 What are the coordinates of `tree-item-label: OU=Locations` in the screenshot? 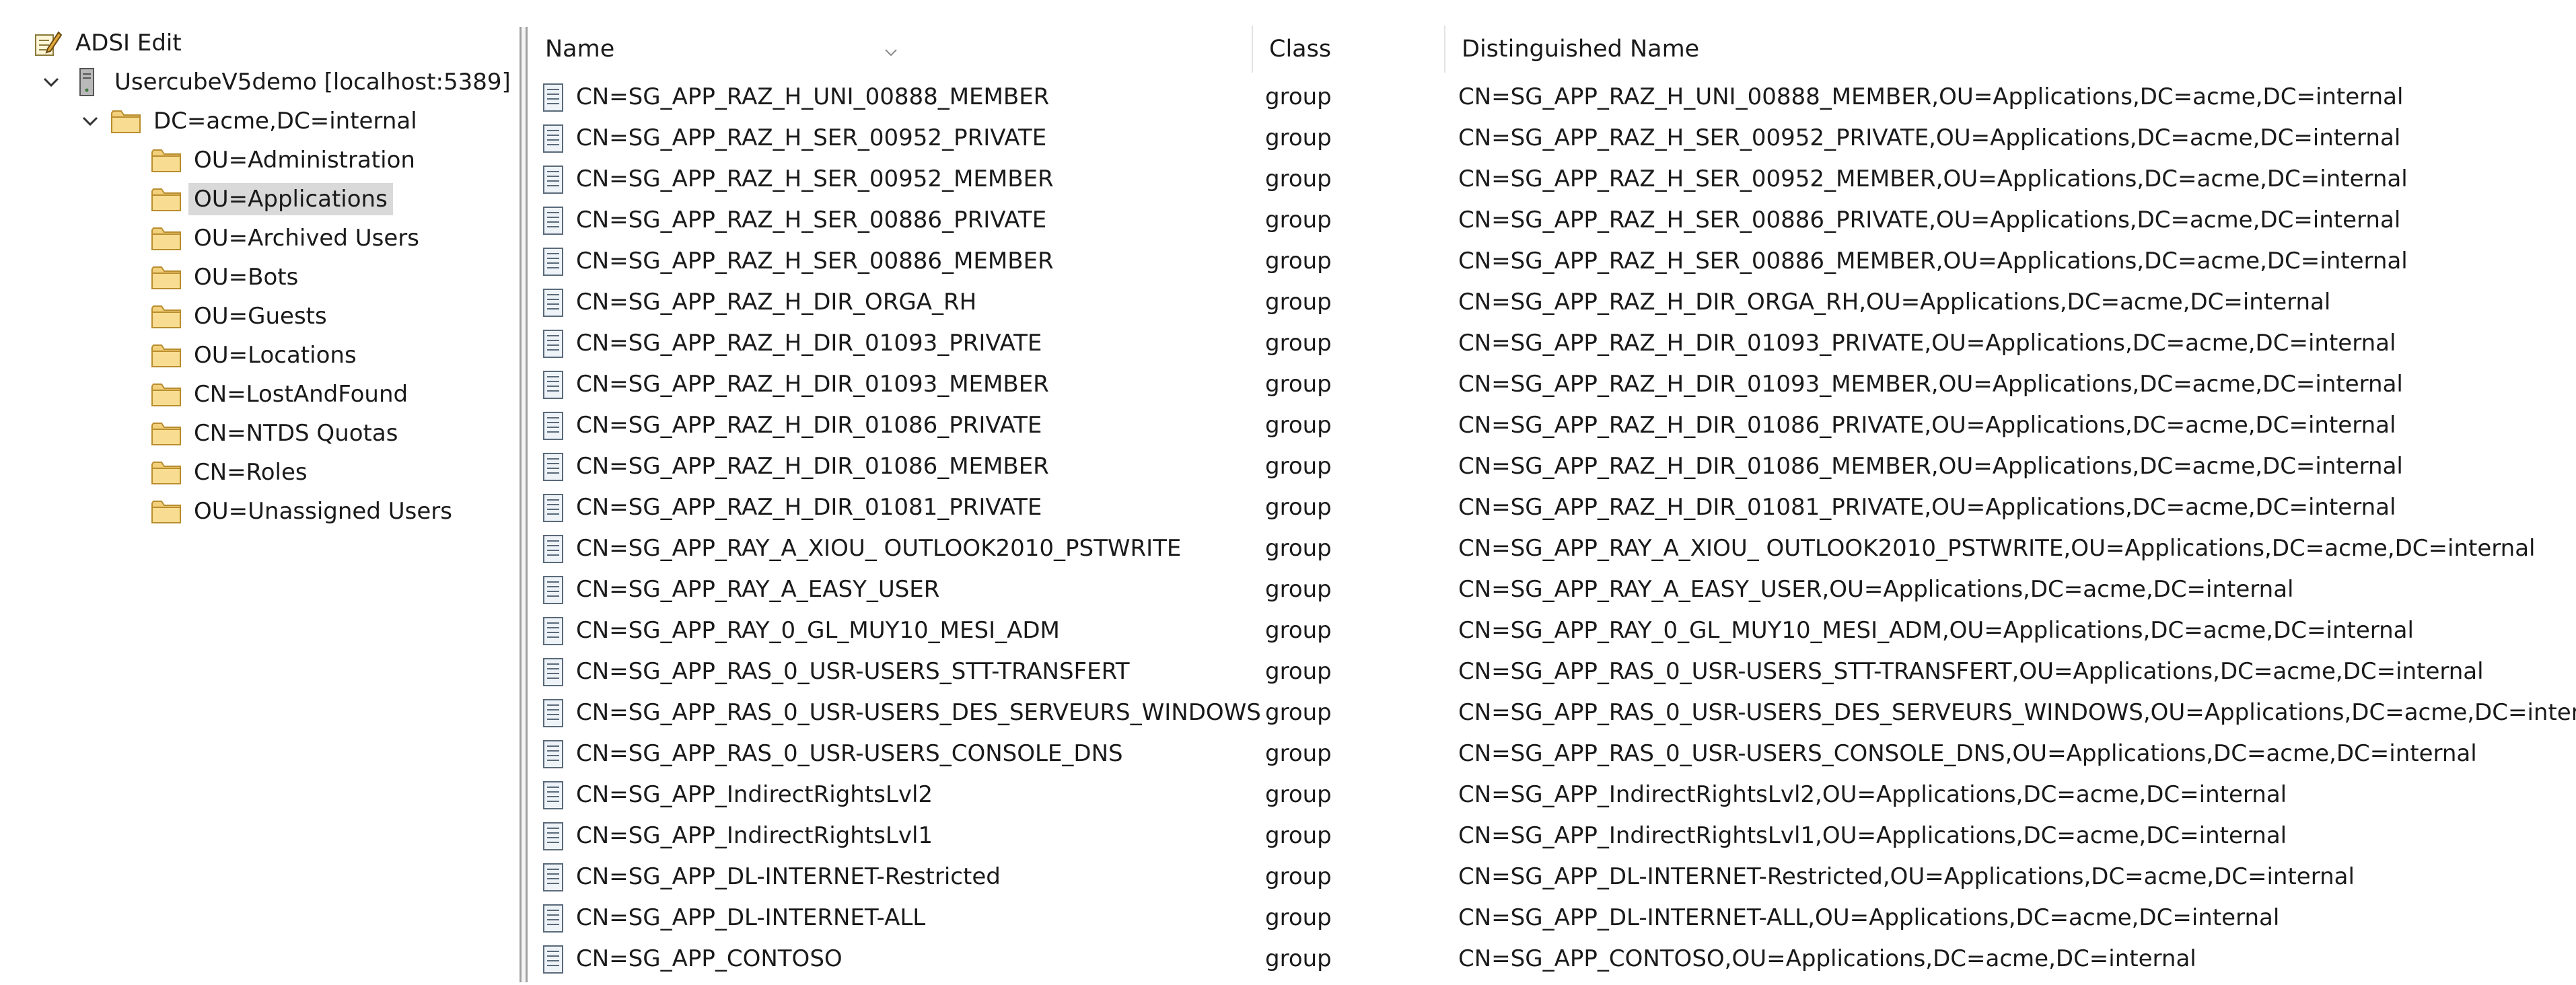 It's located at (275, 355).